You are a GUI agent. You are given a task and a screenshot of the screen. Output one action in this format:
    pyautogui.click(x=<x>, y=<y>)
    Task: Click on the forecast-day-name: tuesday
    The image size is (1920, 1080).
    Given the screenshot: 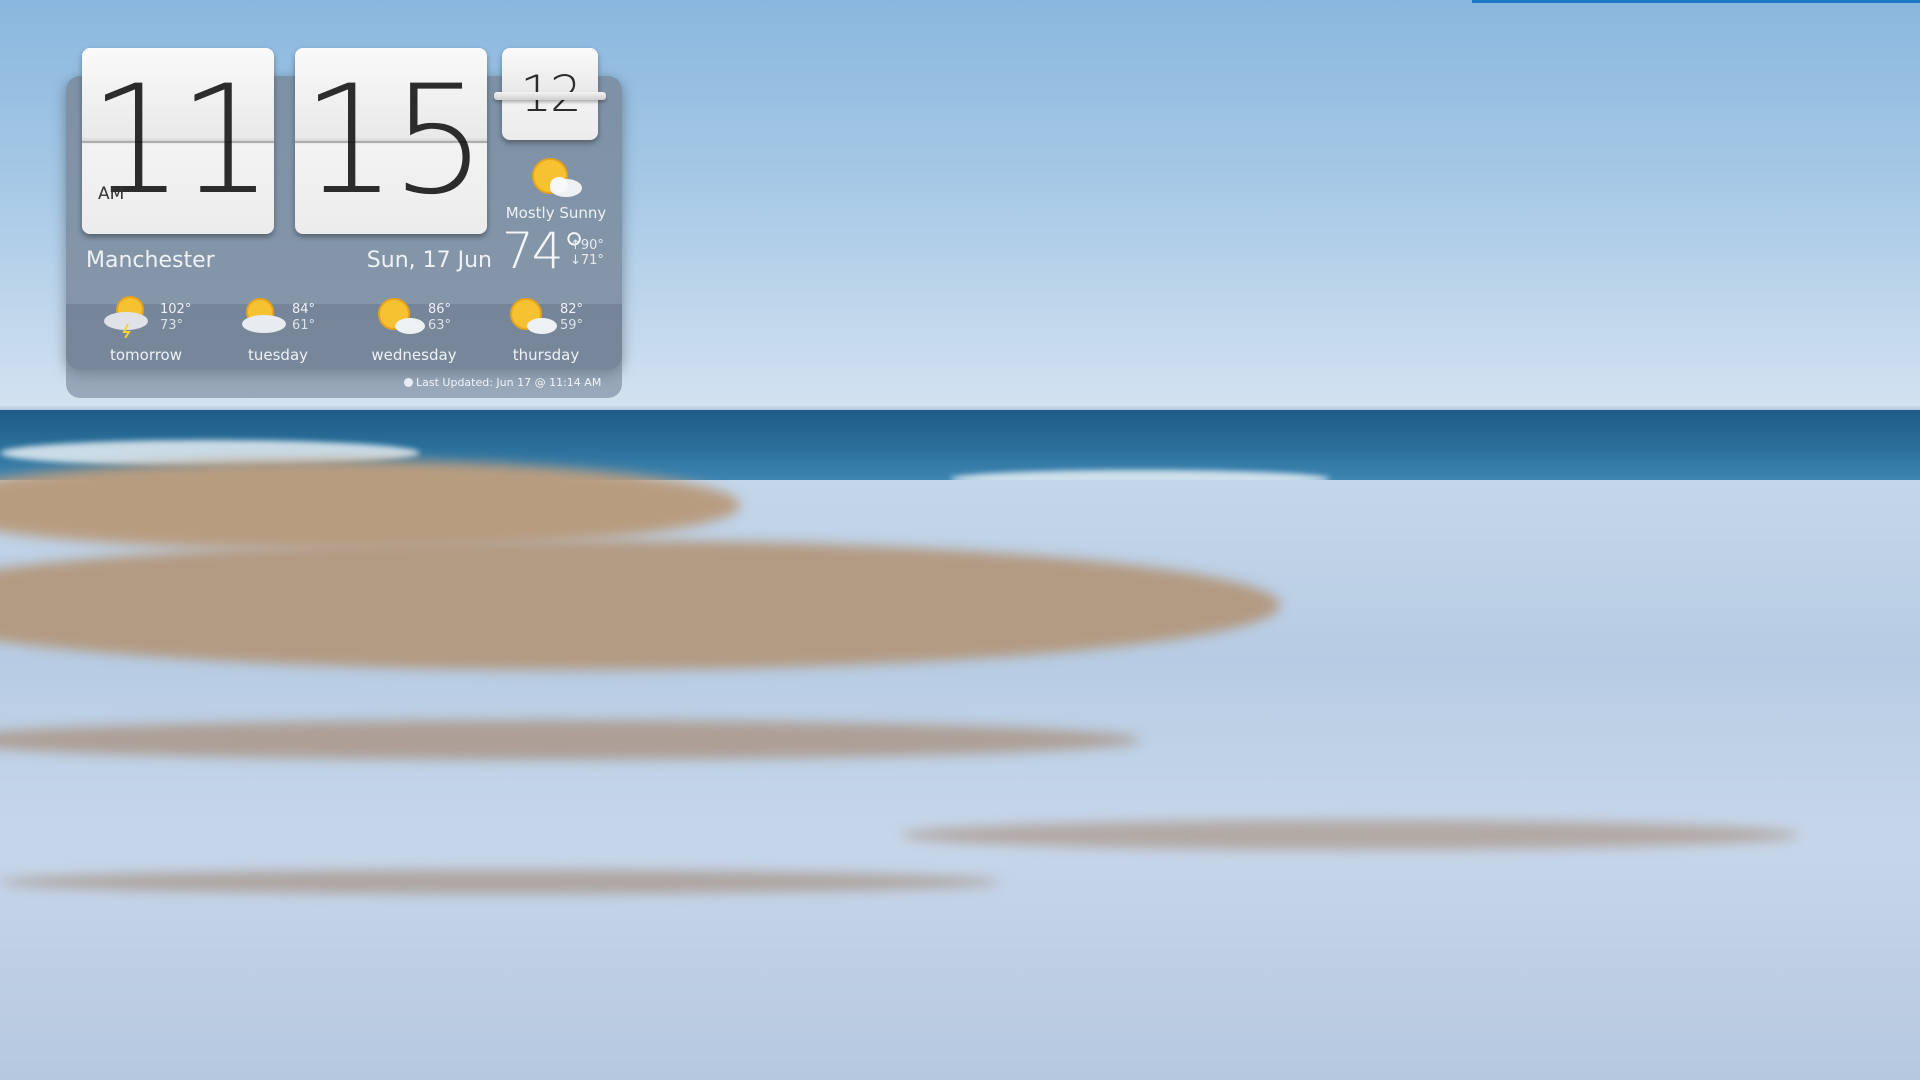 What is the action you would take?
    pyautogui.click(x=278, y=355)
    